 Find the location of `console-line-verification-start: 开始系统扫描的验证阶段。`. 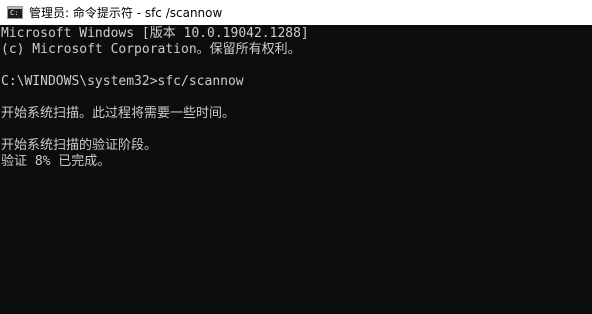

console-line-verification-start: 开始系统扫描的验证阶段。 is located at coordinates (79, 145).